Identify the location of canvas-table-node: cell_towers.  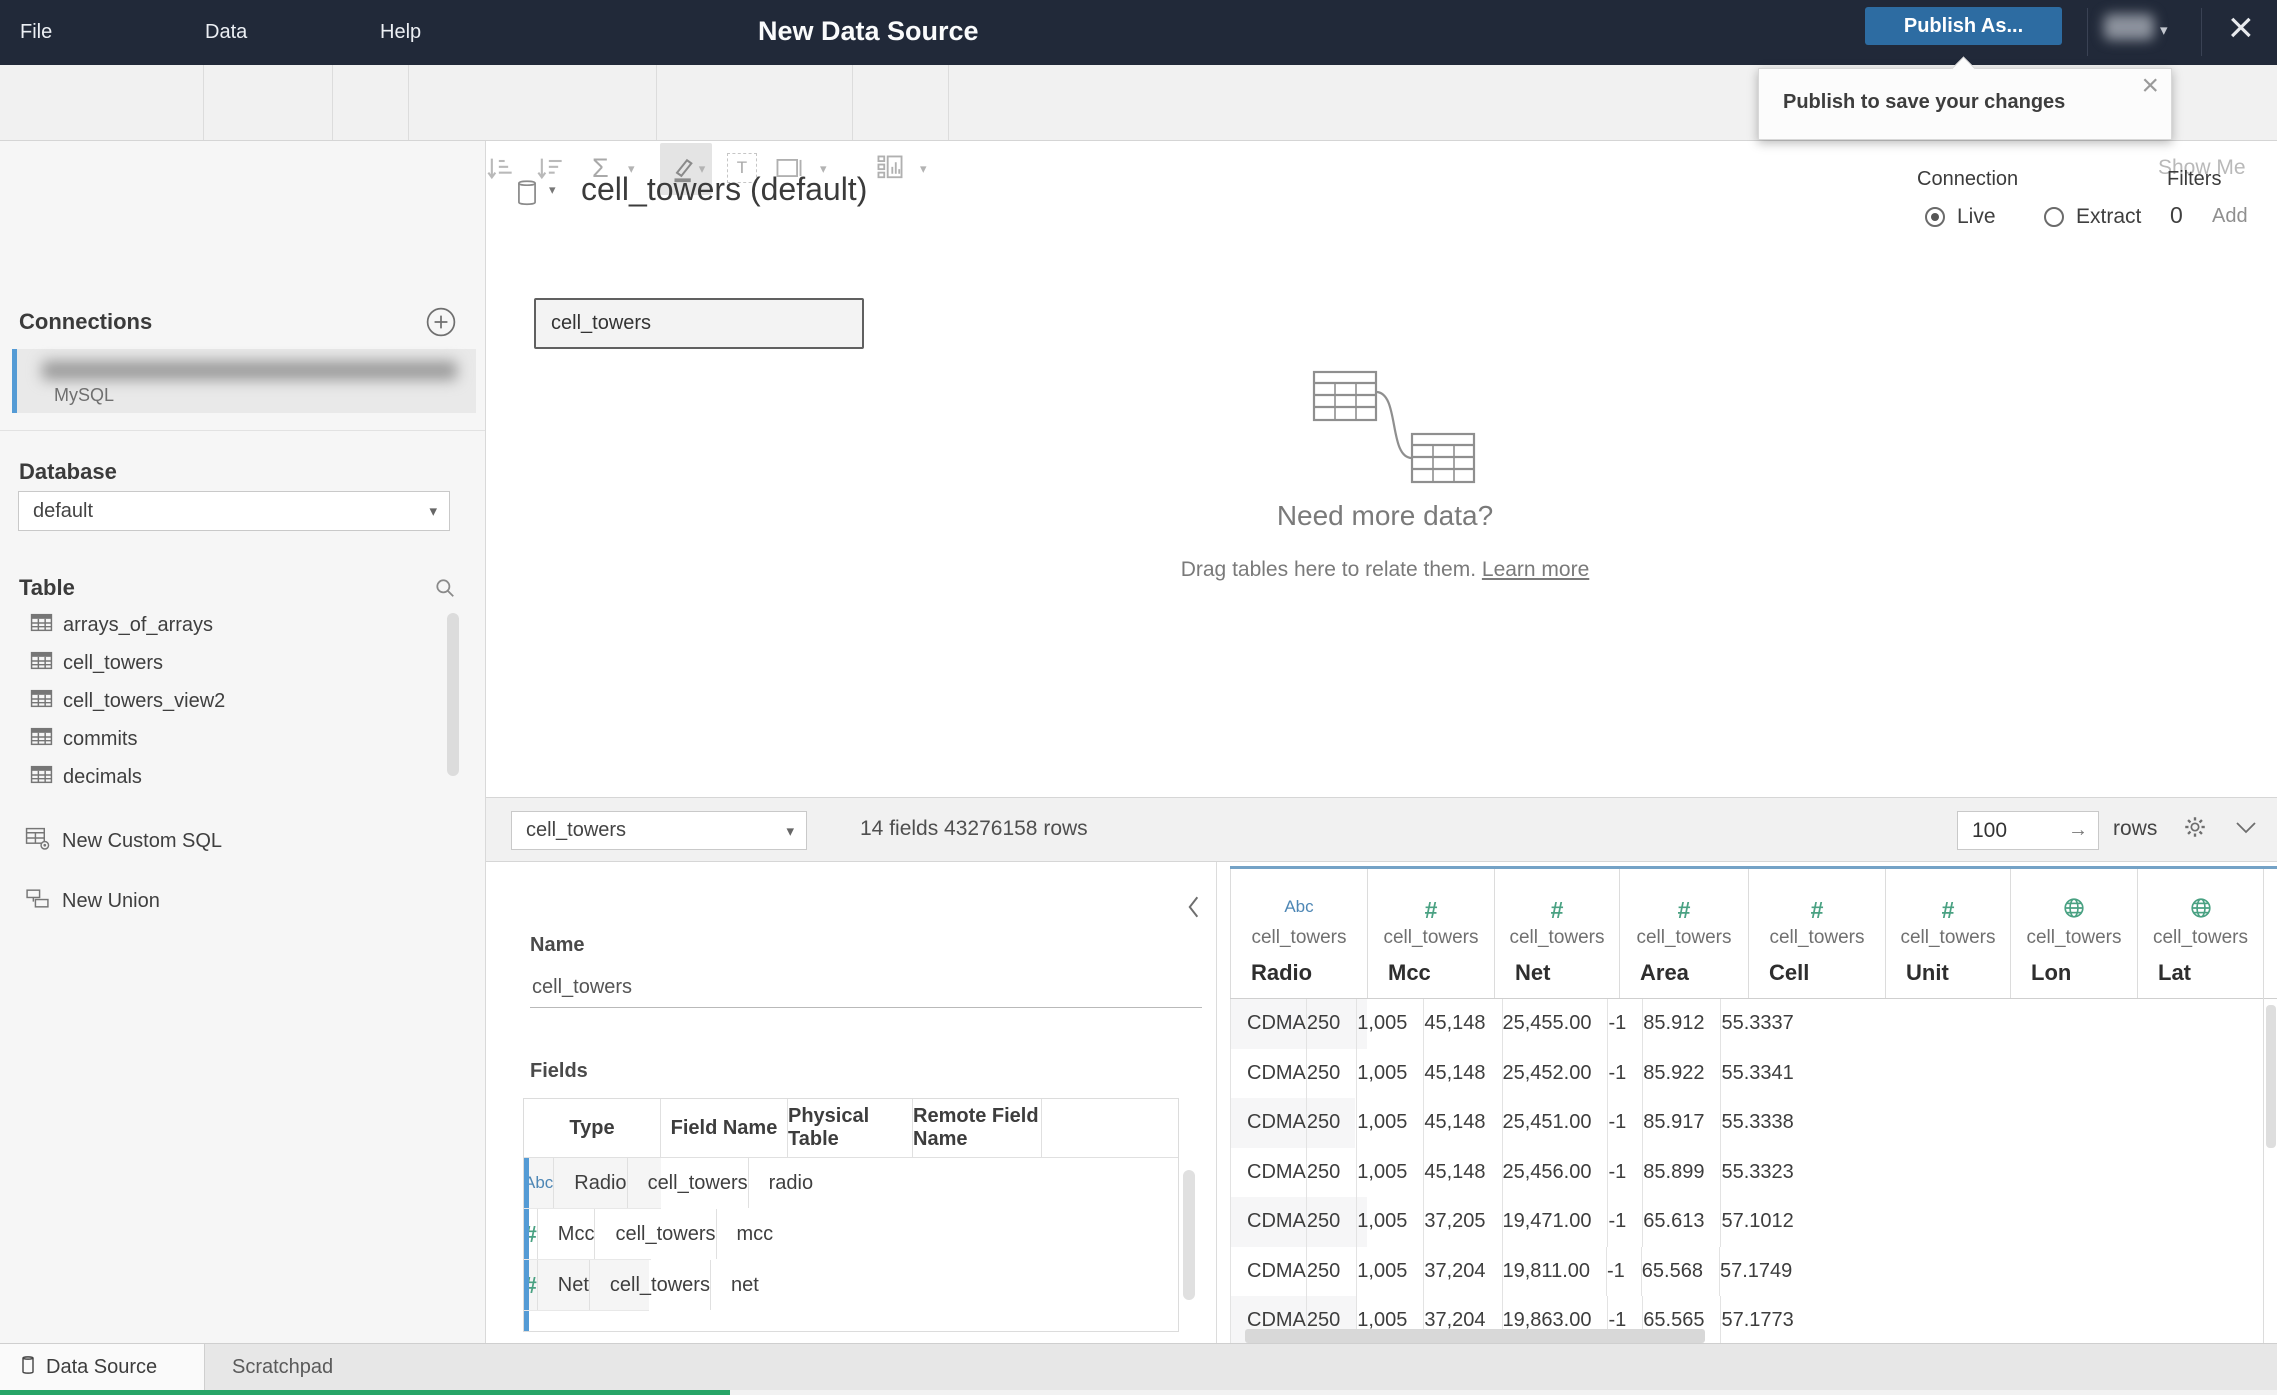
(699, 323).